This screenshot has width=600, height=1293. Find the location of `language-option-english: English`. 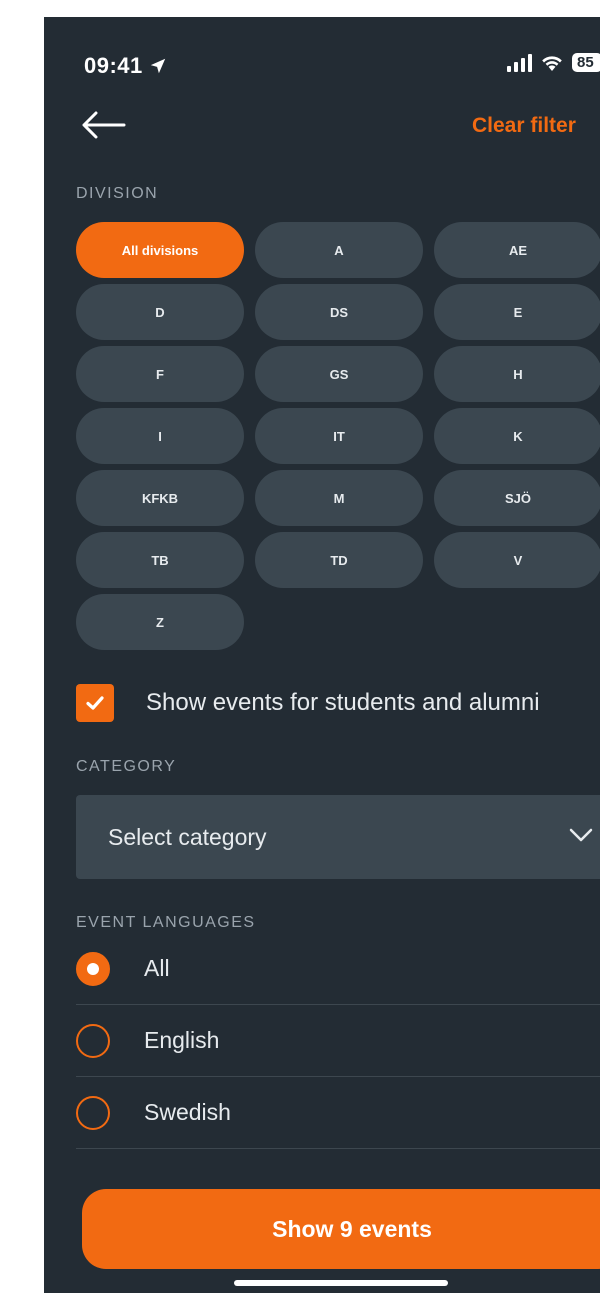

language-option-english: English is located at coordinates (338, 1041).